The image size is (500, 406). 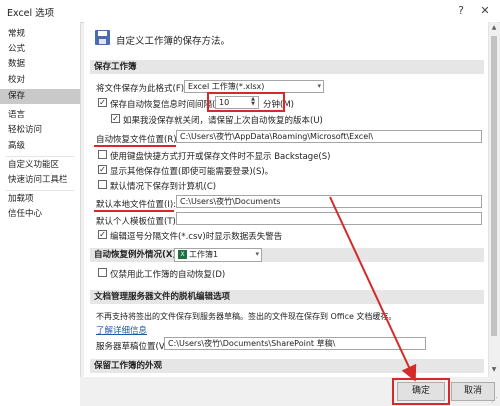 I want to click on vertical-scrollbar: ▲ ▼, so click(x=493, y=199).